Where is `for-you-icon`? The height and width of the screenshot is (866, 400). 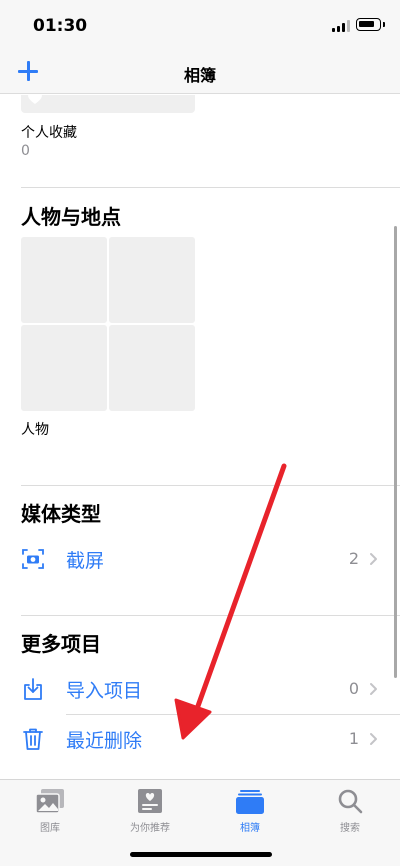
for-you-icon is located at coordinates (150, 801).